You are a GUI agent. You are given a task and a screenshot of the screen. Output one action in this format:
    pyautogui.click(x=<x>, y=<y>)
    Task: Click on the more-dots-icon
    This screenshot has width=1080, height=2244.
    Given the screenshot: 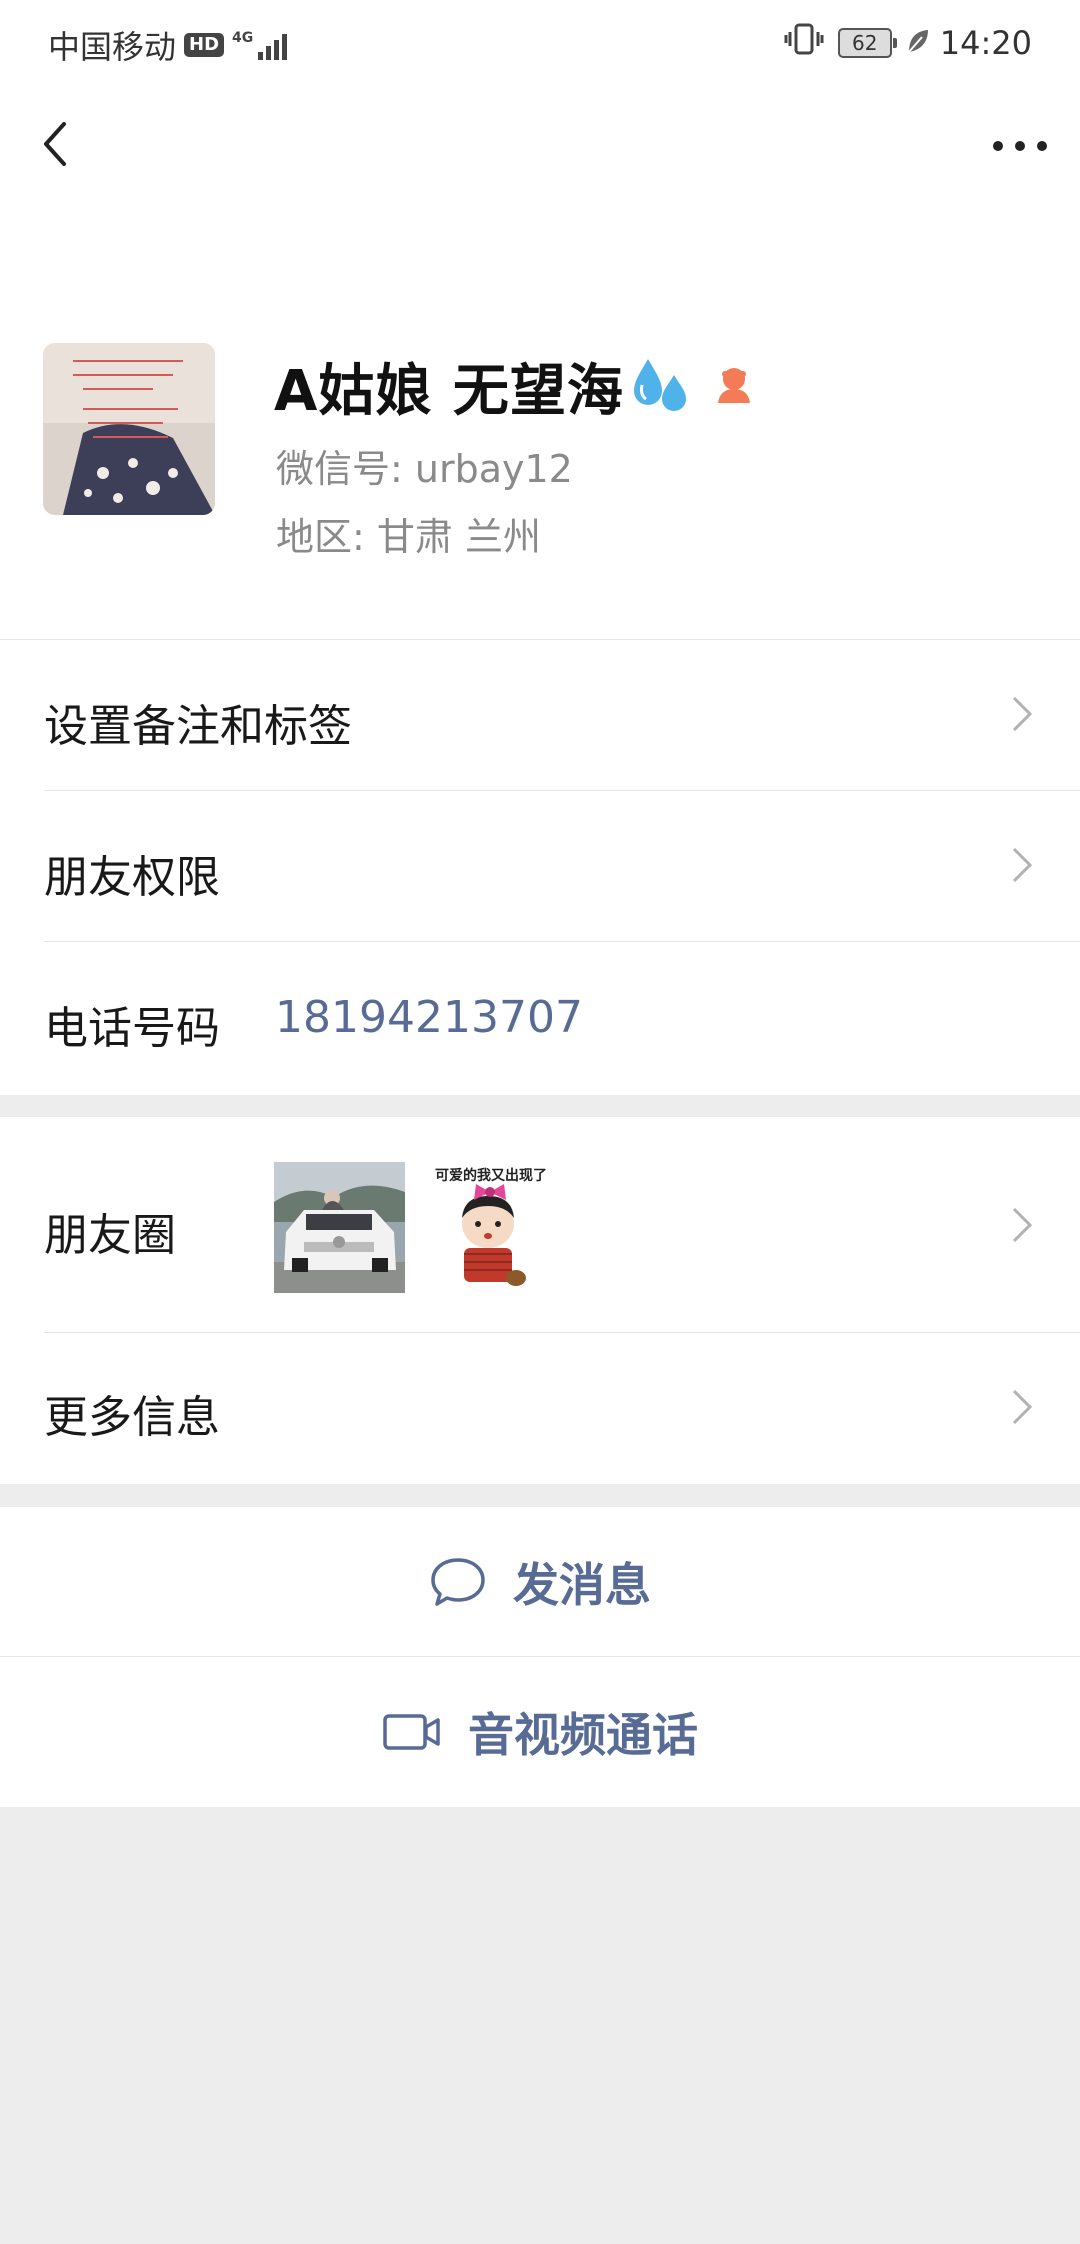 What is the action you would take?
    pyautogui.click(x=1020, y=146)
    